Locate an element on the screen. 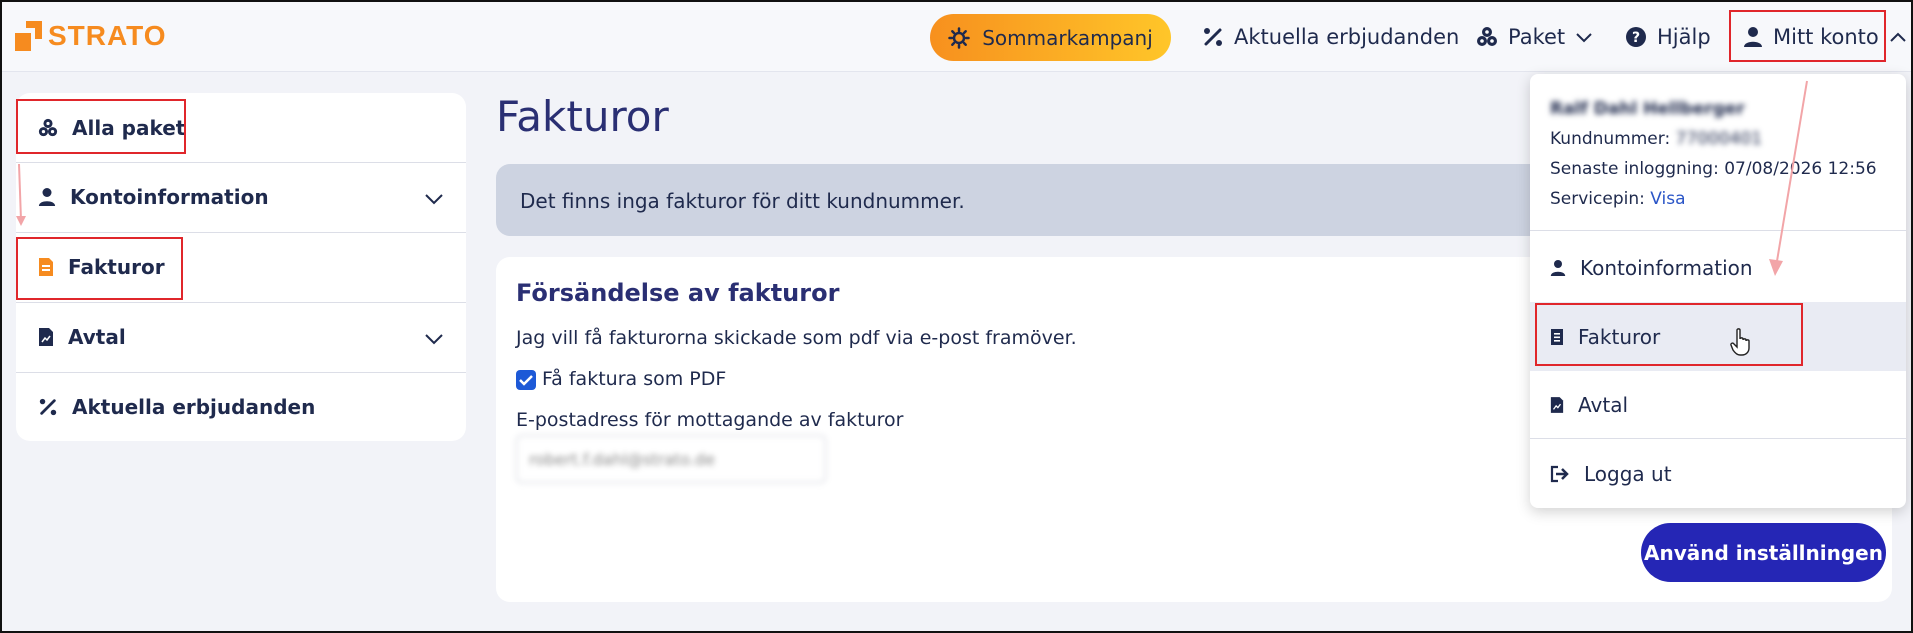 This screenshot has height=633, width=1913. account-name: Ralf Dahl Hellberger is located at coordinates (1647, 109).